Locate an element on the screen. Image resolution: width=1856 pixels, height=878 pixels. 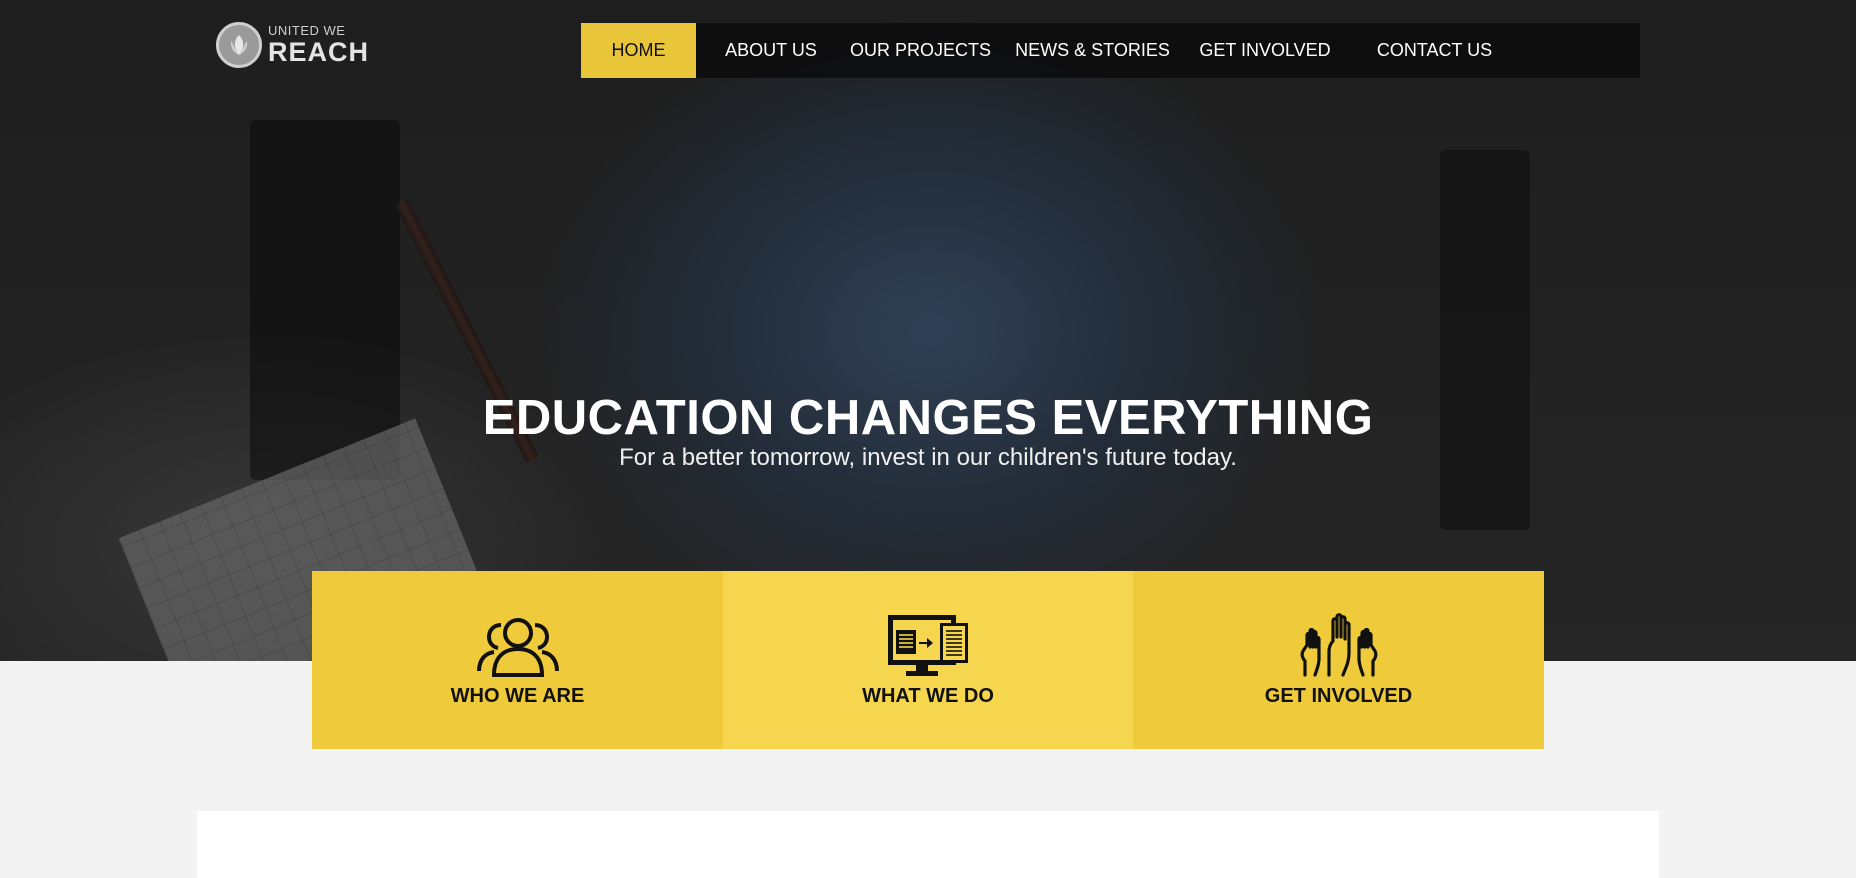
hero-title: EDUCATION CHANGES EVERYTHING is located at coordinates (928, 418).